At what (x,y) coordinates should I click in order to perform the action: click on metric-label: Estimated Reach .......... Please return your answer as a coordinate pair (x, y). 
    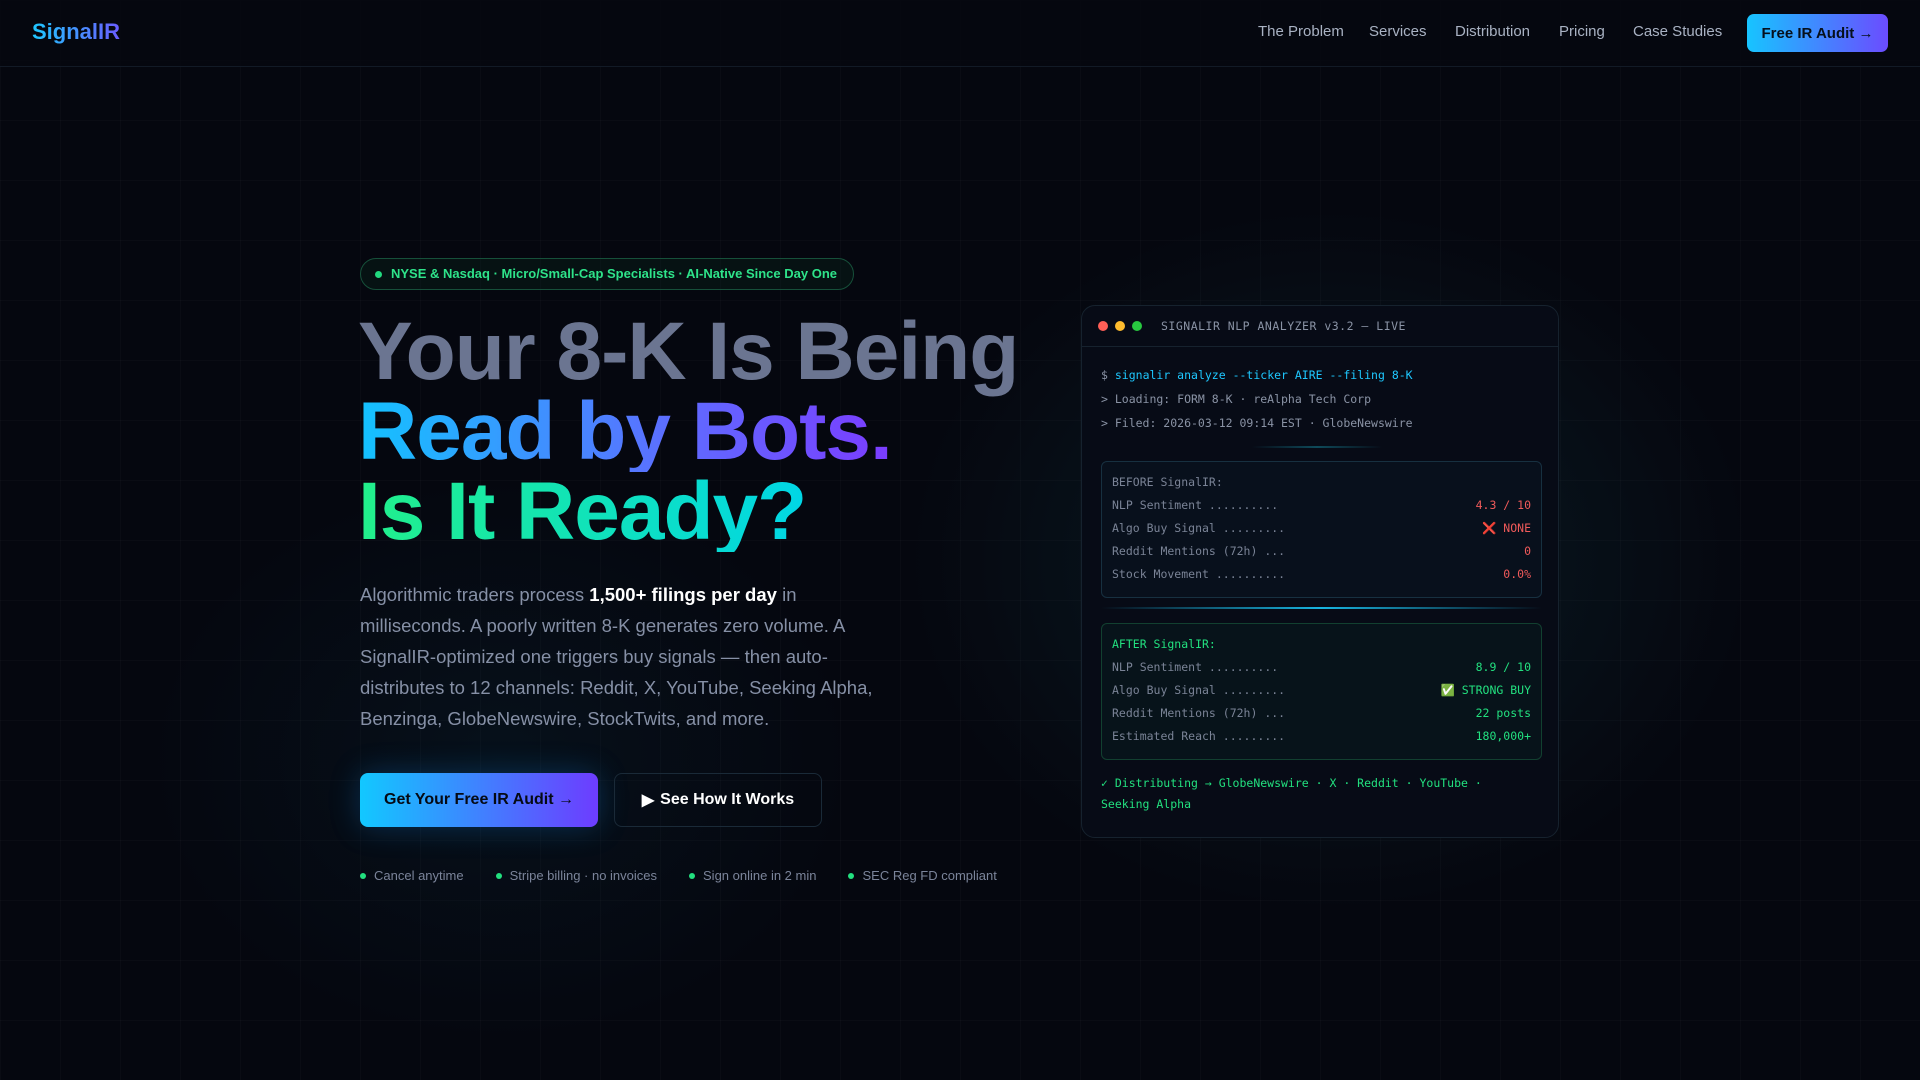
    Looking at the image, I should click on (1199, 736).